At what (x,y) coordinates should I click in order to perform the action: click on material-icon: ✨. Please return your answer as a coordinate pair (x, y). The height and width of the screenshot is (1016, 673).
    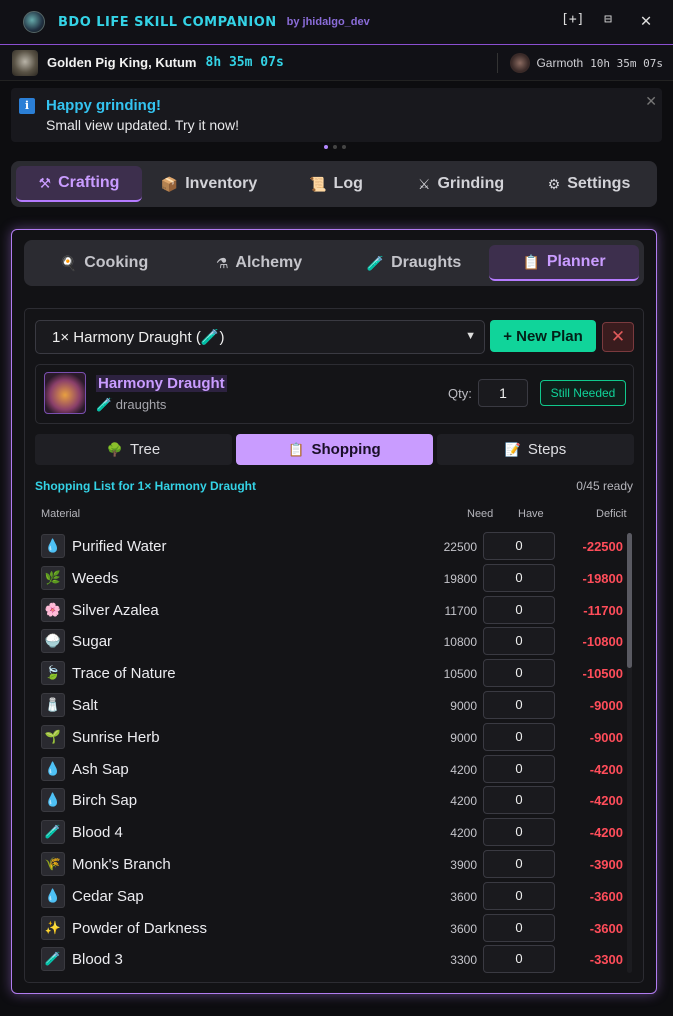
    Looking at the image, I should click on (53, 927).